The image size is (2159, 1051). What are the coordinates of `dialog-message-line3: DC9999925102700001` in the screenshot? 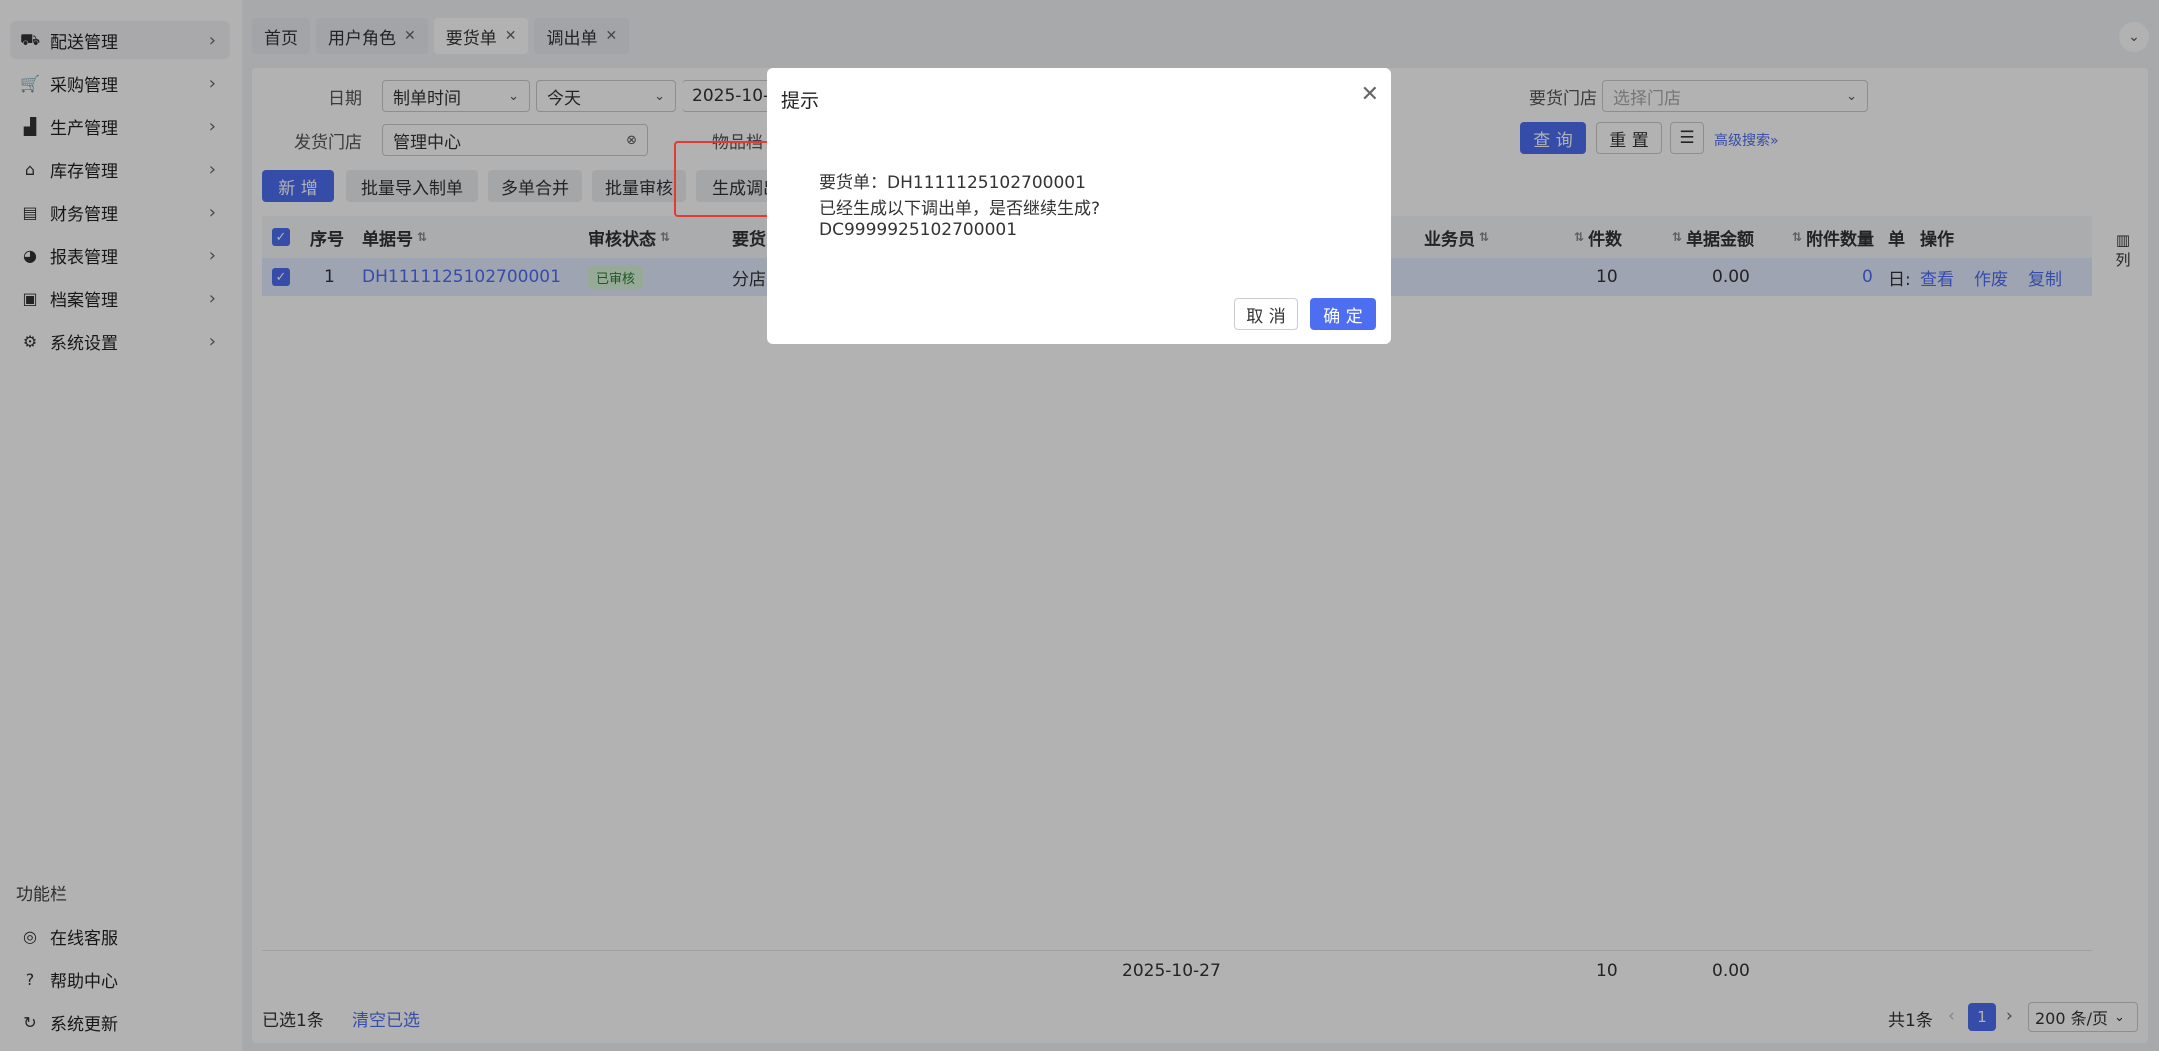 It's located at (918, 230).